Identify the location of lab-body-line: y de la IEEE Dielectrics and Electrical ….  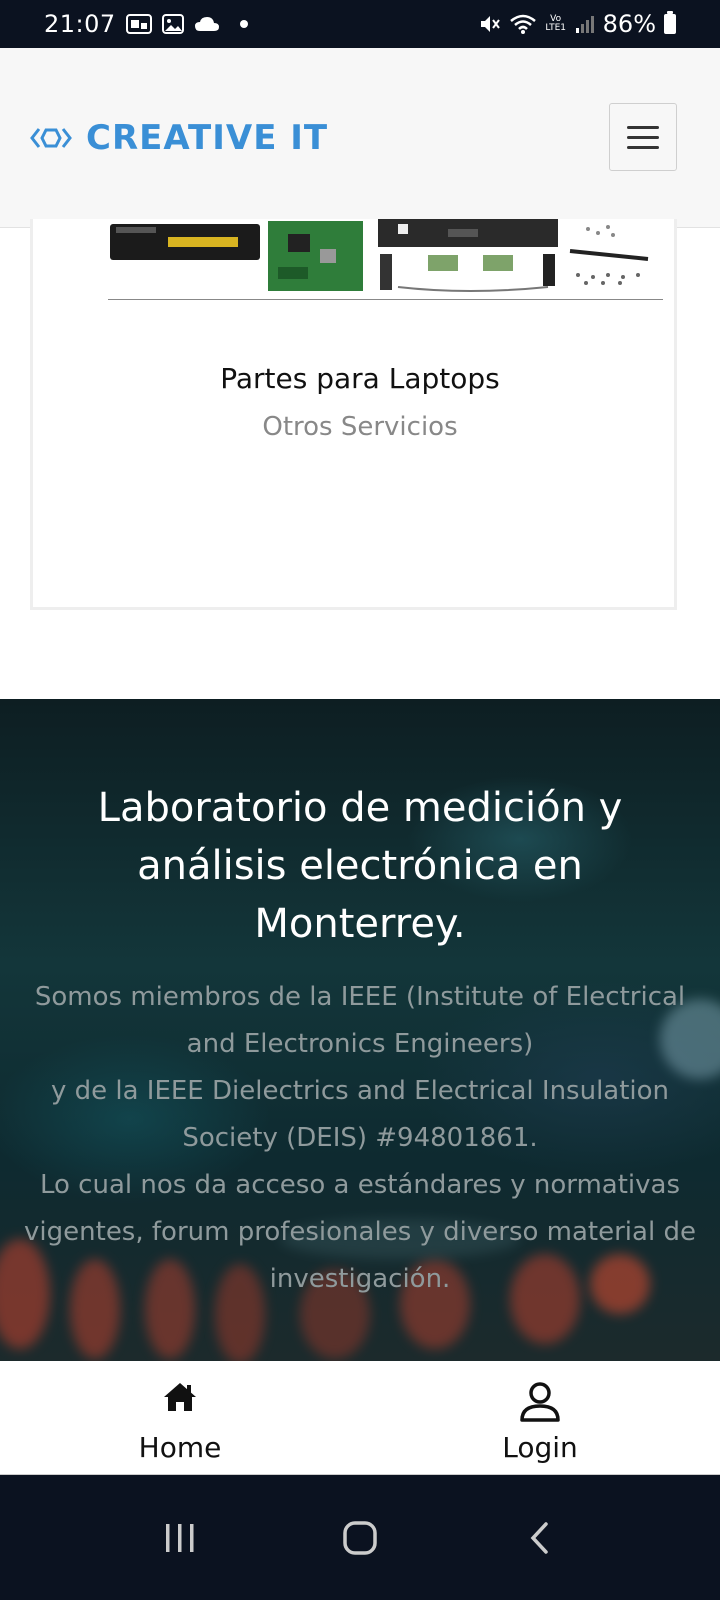
(360, 1114).